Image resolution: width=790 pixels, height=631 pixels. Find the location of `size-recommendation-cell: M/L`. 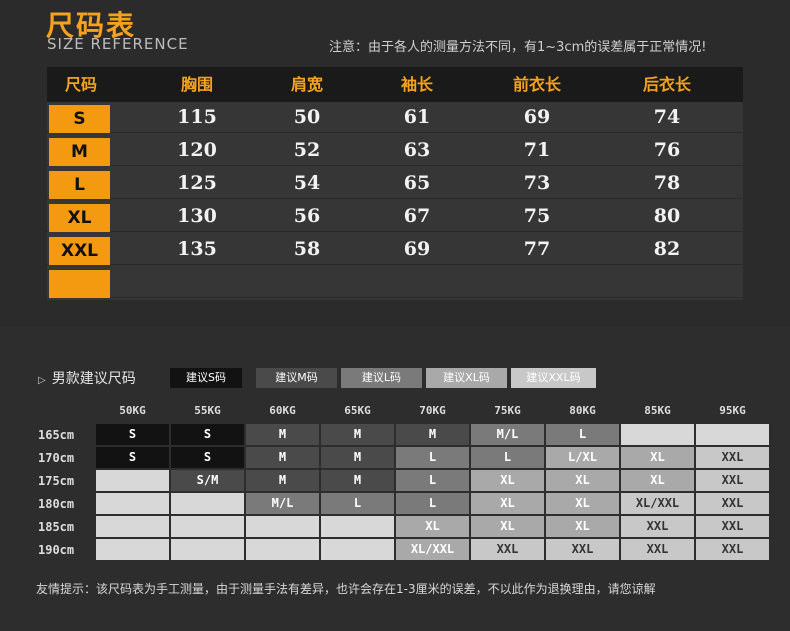

size-recommendation-cell: M/L is located at coordinates (282, 503).